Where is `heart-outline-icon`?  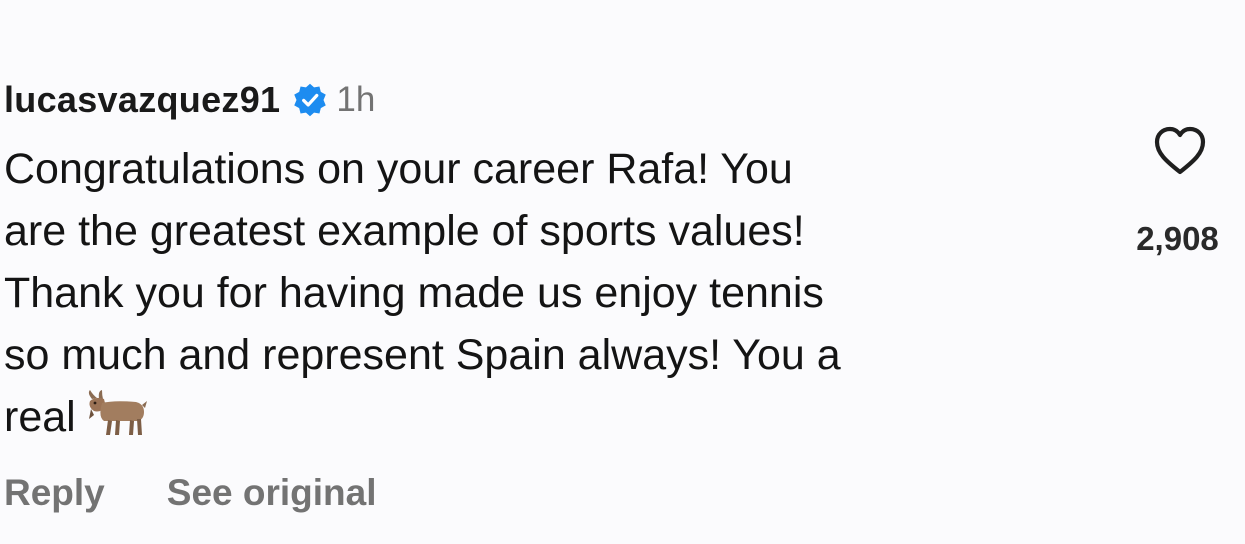 heart-outline-icon is located at coordinates (1180, 150).